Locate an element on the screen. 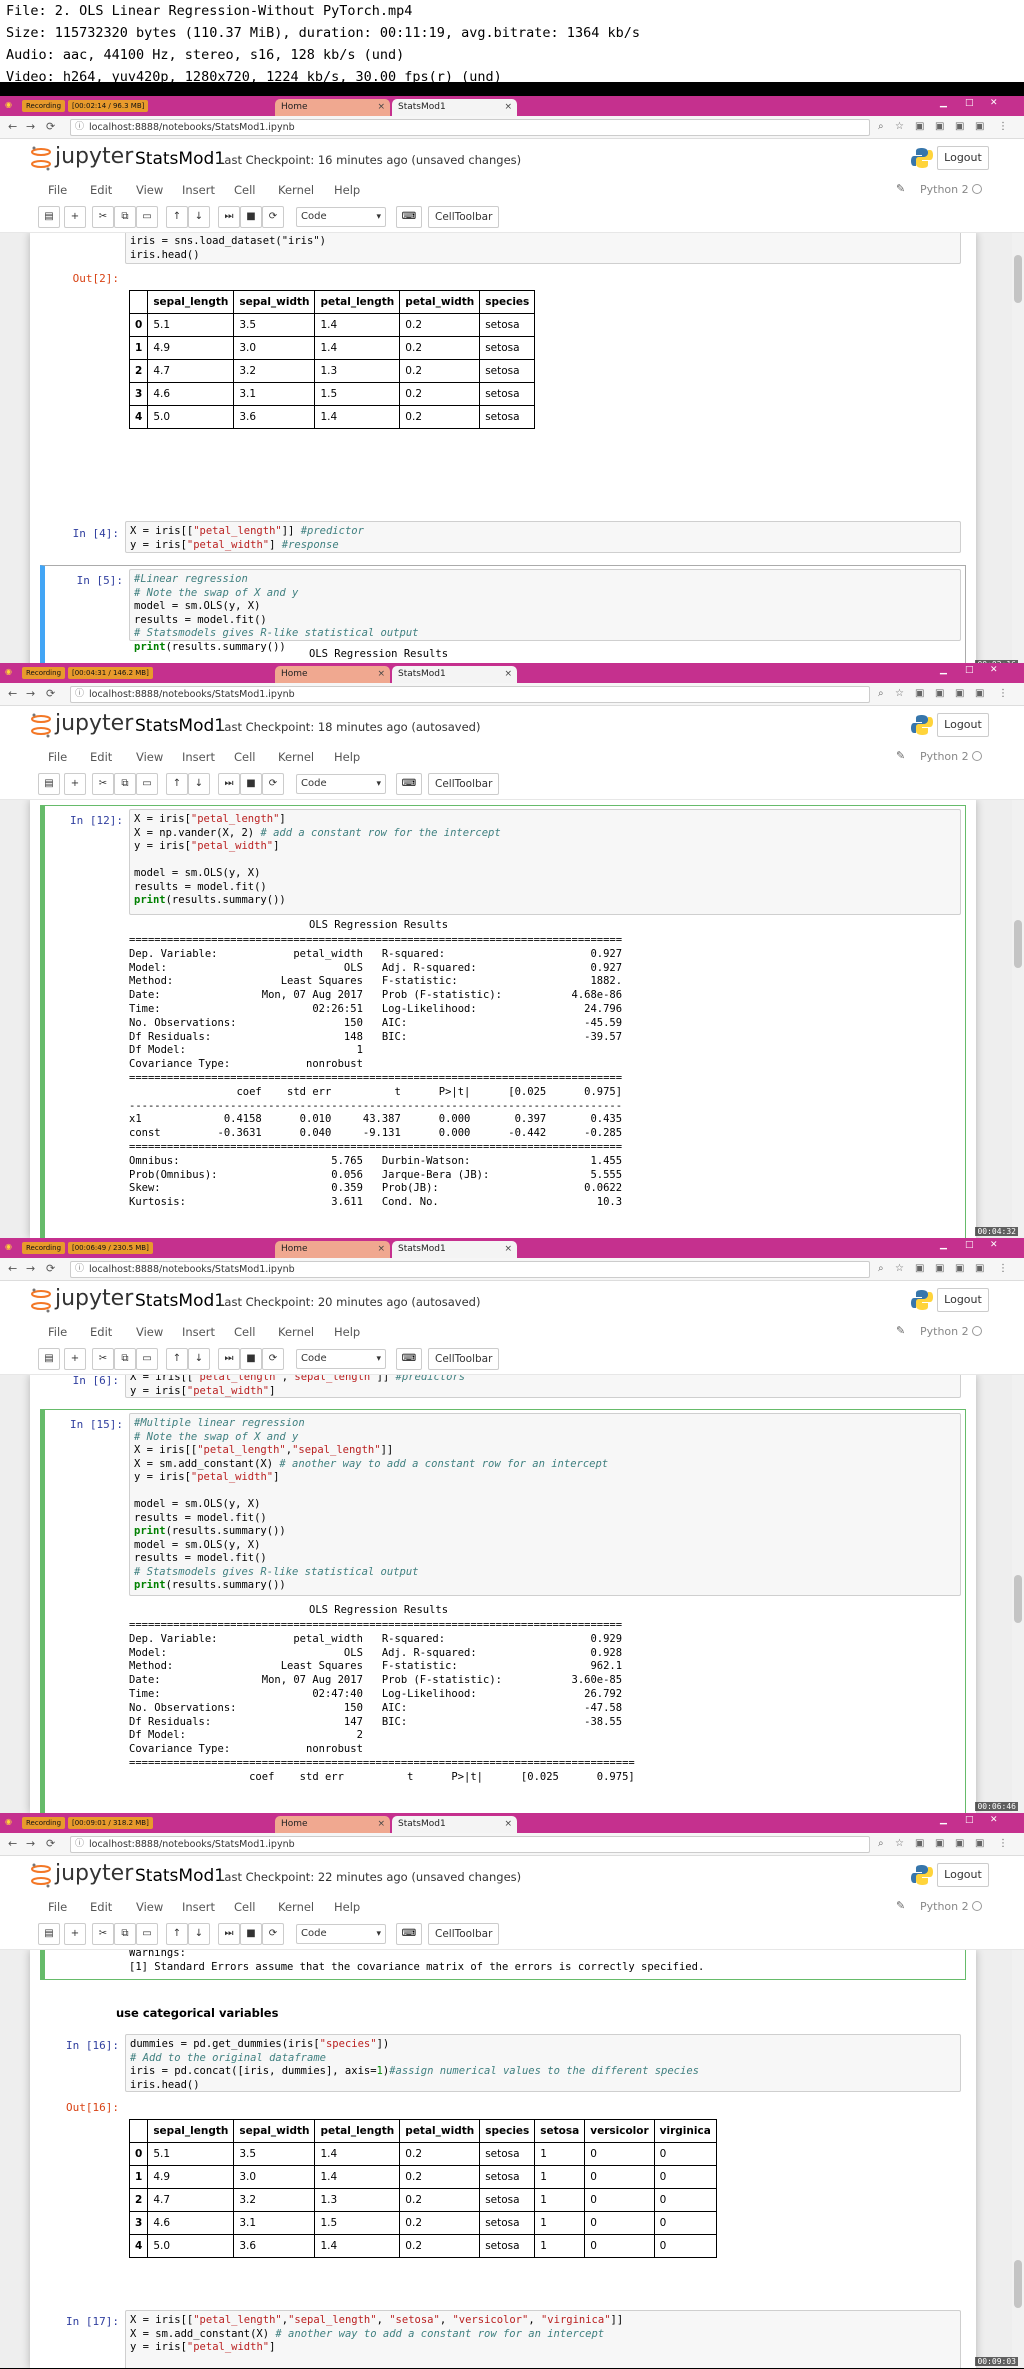 The height and width of the screenshot is (2369, 1024). scrollbar-thumb is located at coordinates (1018, 944).